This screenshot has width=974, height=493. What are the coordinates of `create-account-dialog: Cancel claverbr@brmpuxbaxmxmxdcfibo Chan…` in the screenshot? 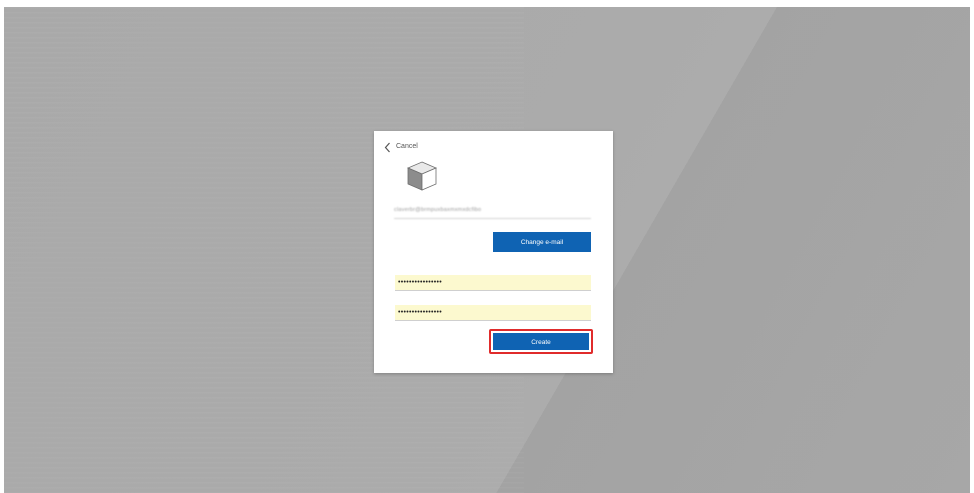 It's located at (493, 252).